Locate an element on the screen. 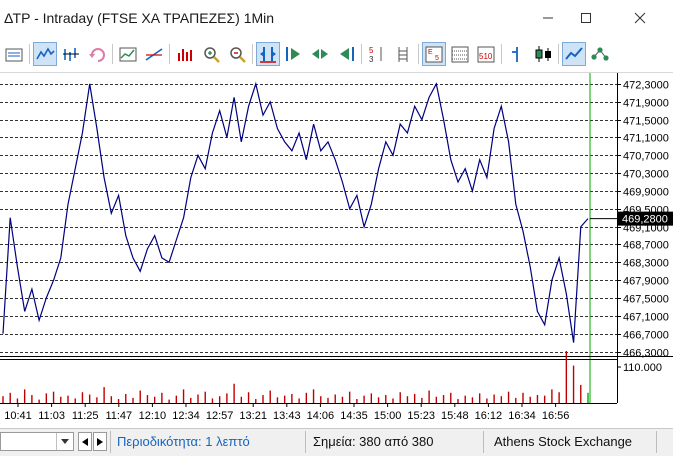 The width and height of the screenshot is (673, 456). x-tick-label: 14:35 is located at coordinates (354, 416).